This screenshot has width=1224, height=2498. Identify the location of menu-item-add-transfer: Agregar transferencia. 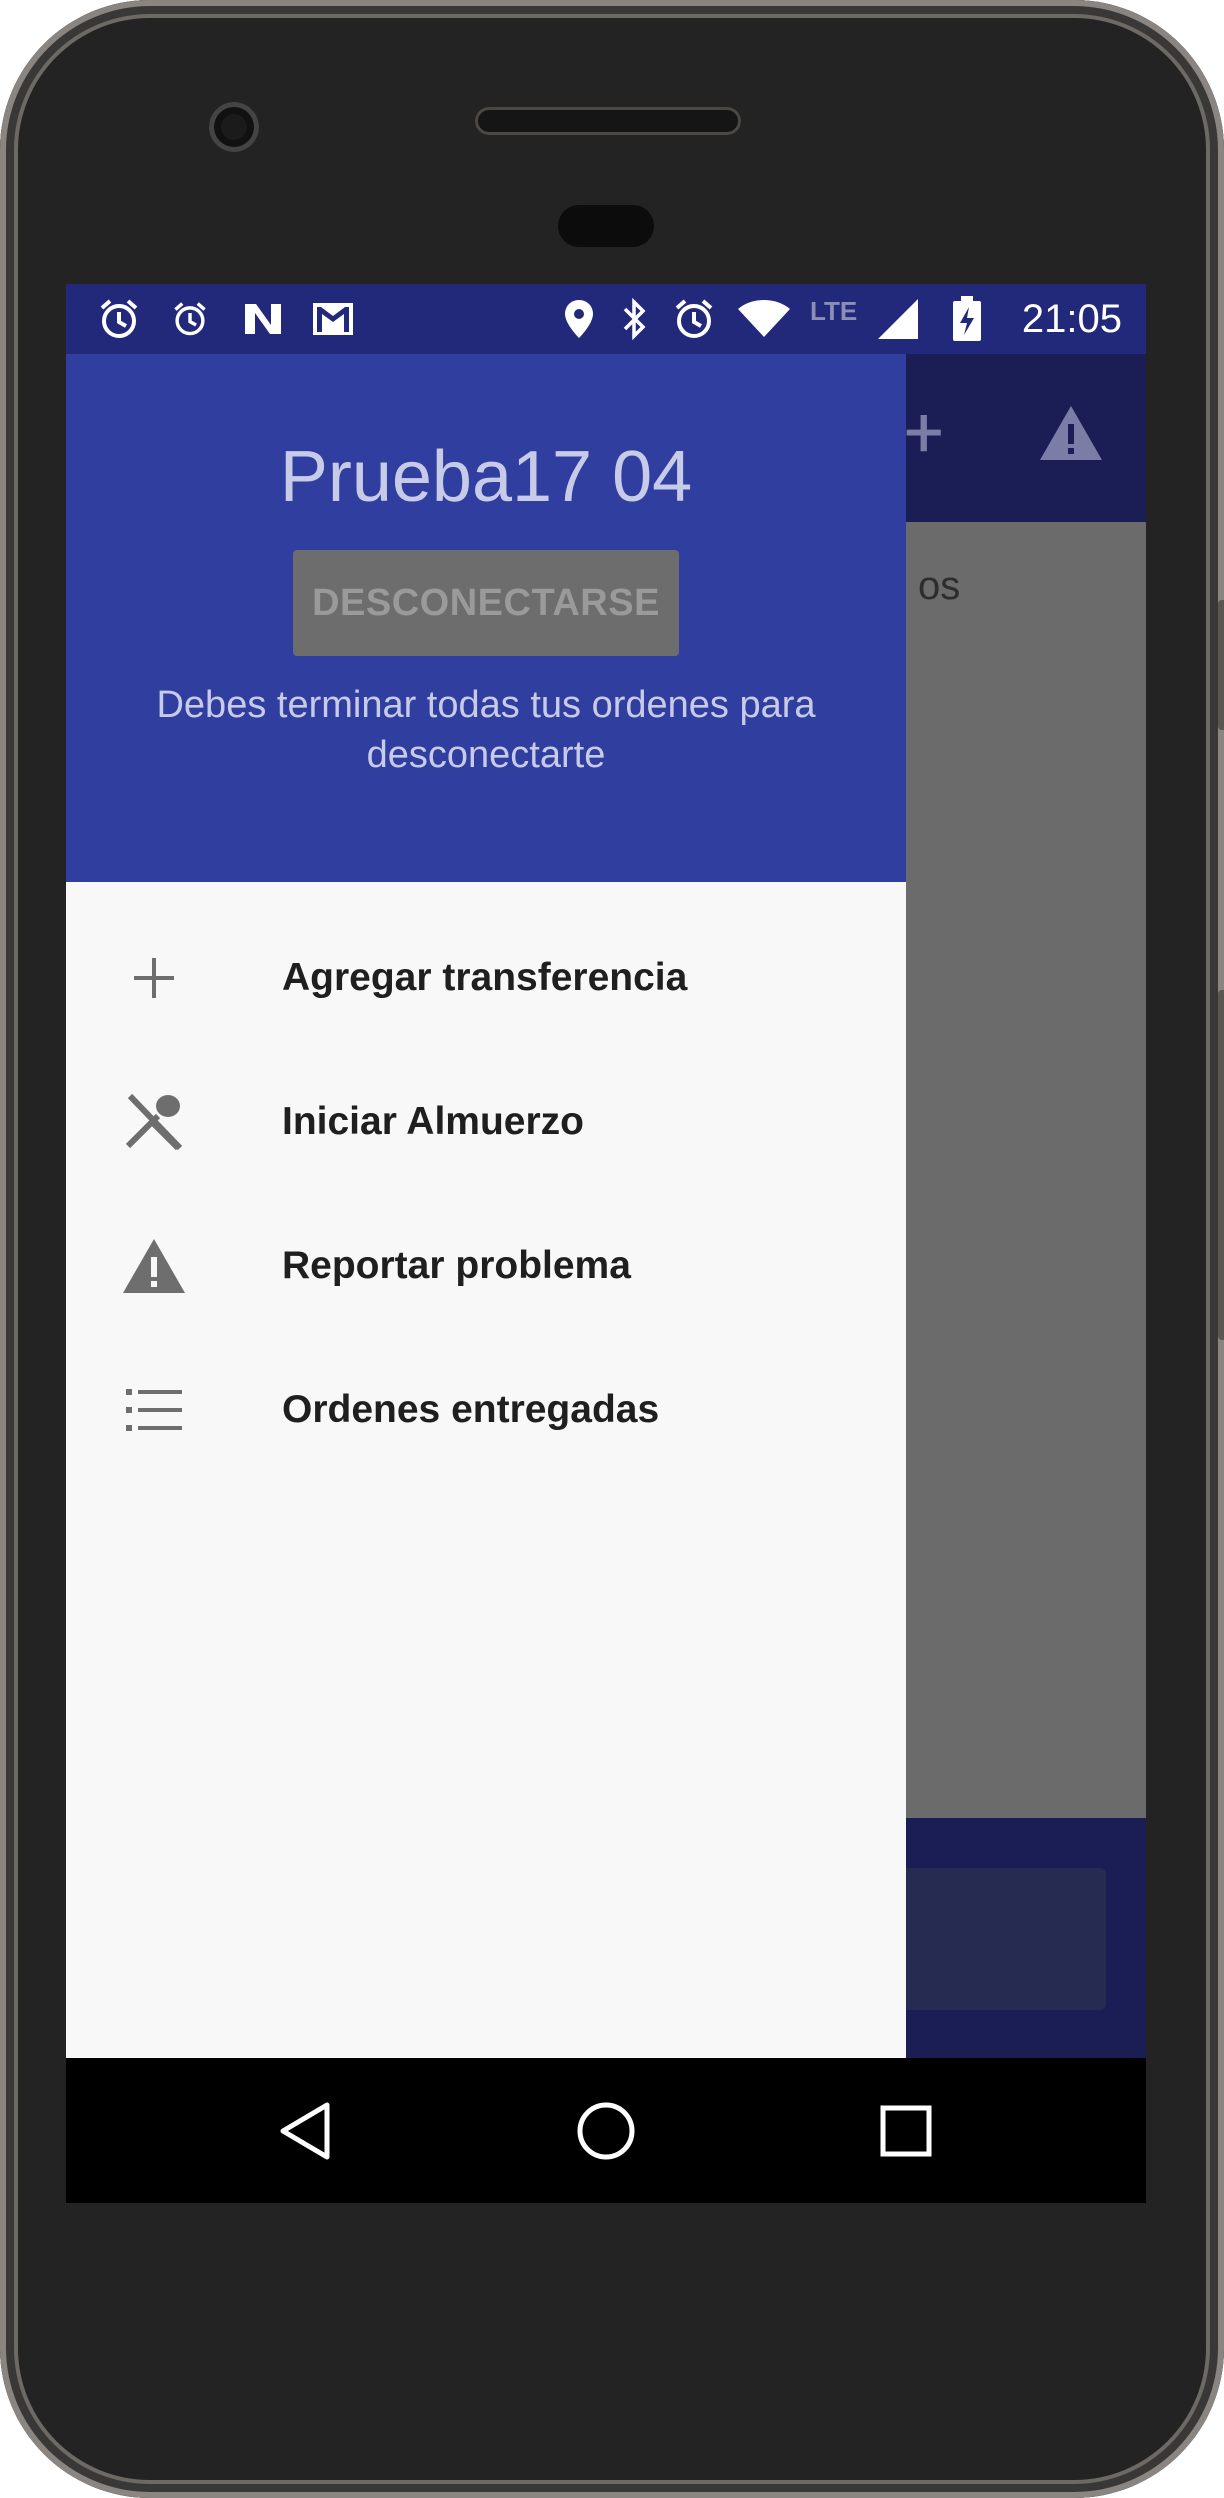
(486, 978).